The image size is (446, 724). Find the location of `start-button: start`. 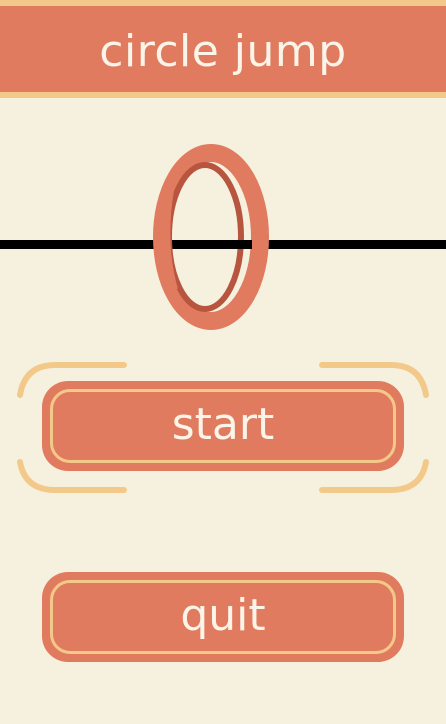

start-button: start is located at coordinates (223, 426).